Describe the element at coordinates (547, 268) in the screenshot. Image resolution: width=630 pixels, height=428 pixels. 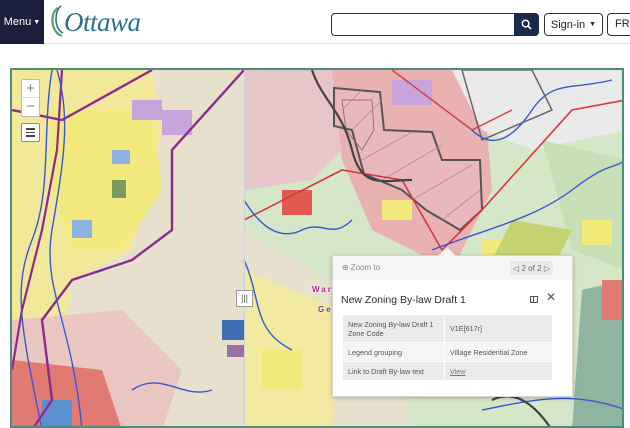
I see `next-feature-icon: ▷` at that location.